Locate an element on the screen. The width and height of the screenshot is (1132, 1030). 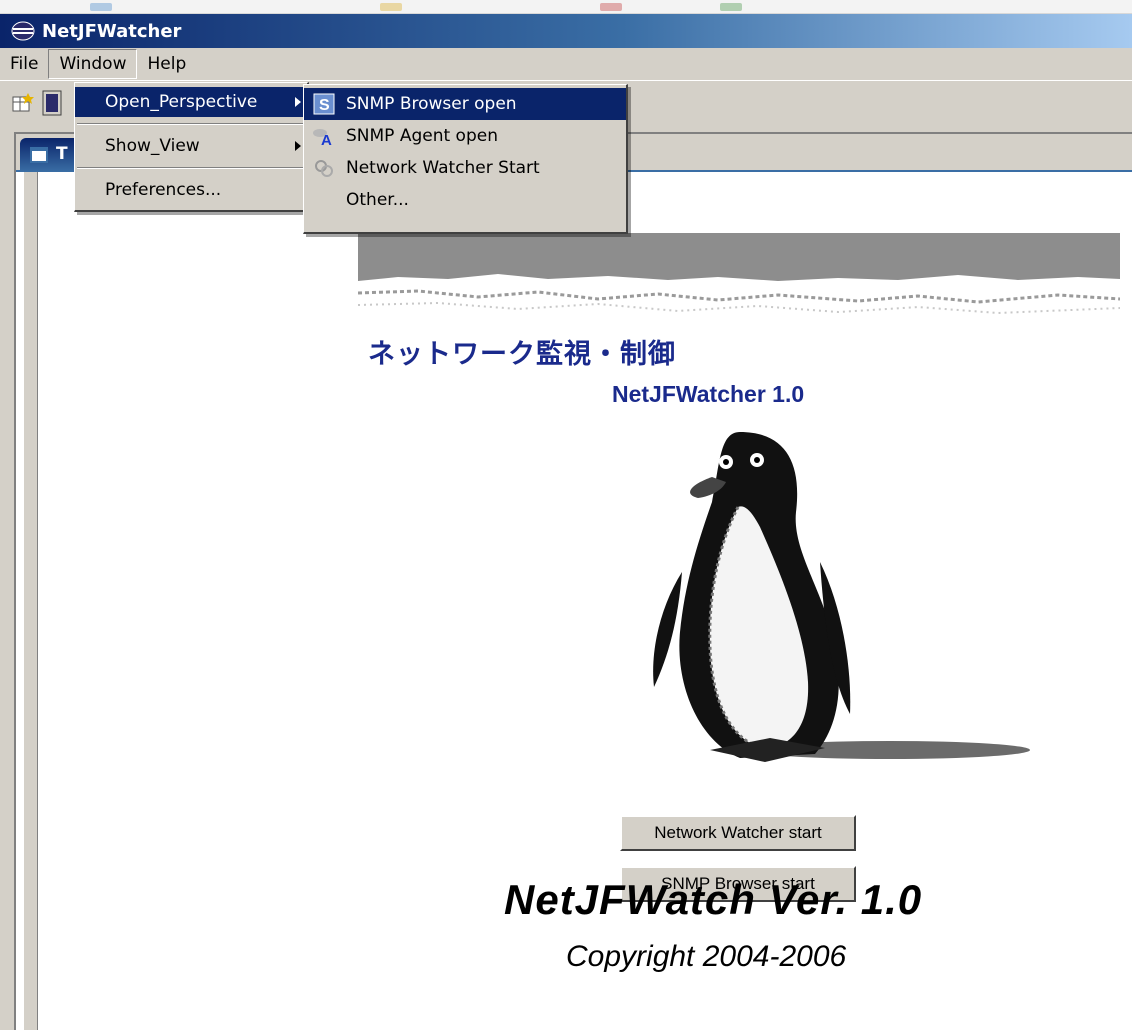
penguin-image is located at coordinates (841, 597).